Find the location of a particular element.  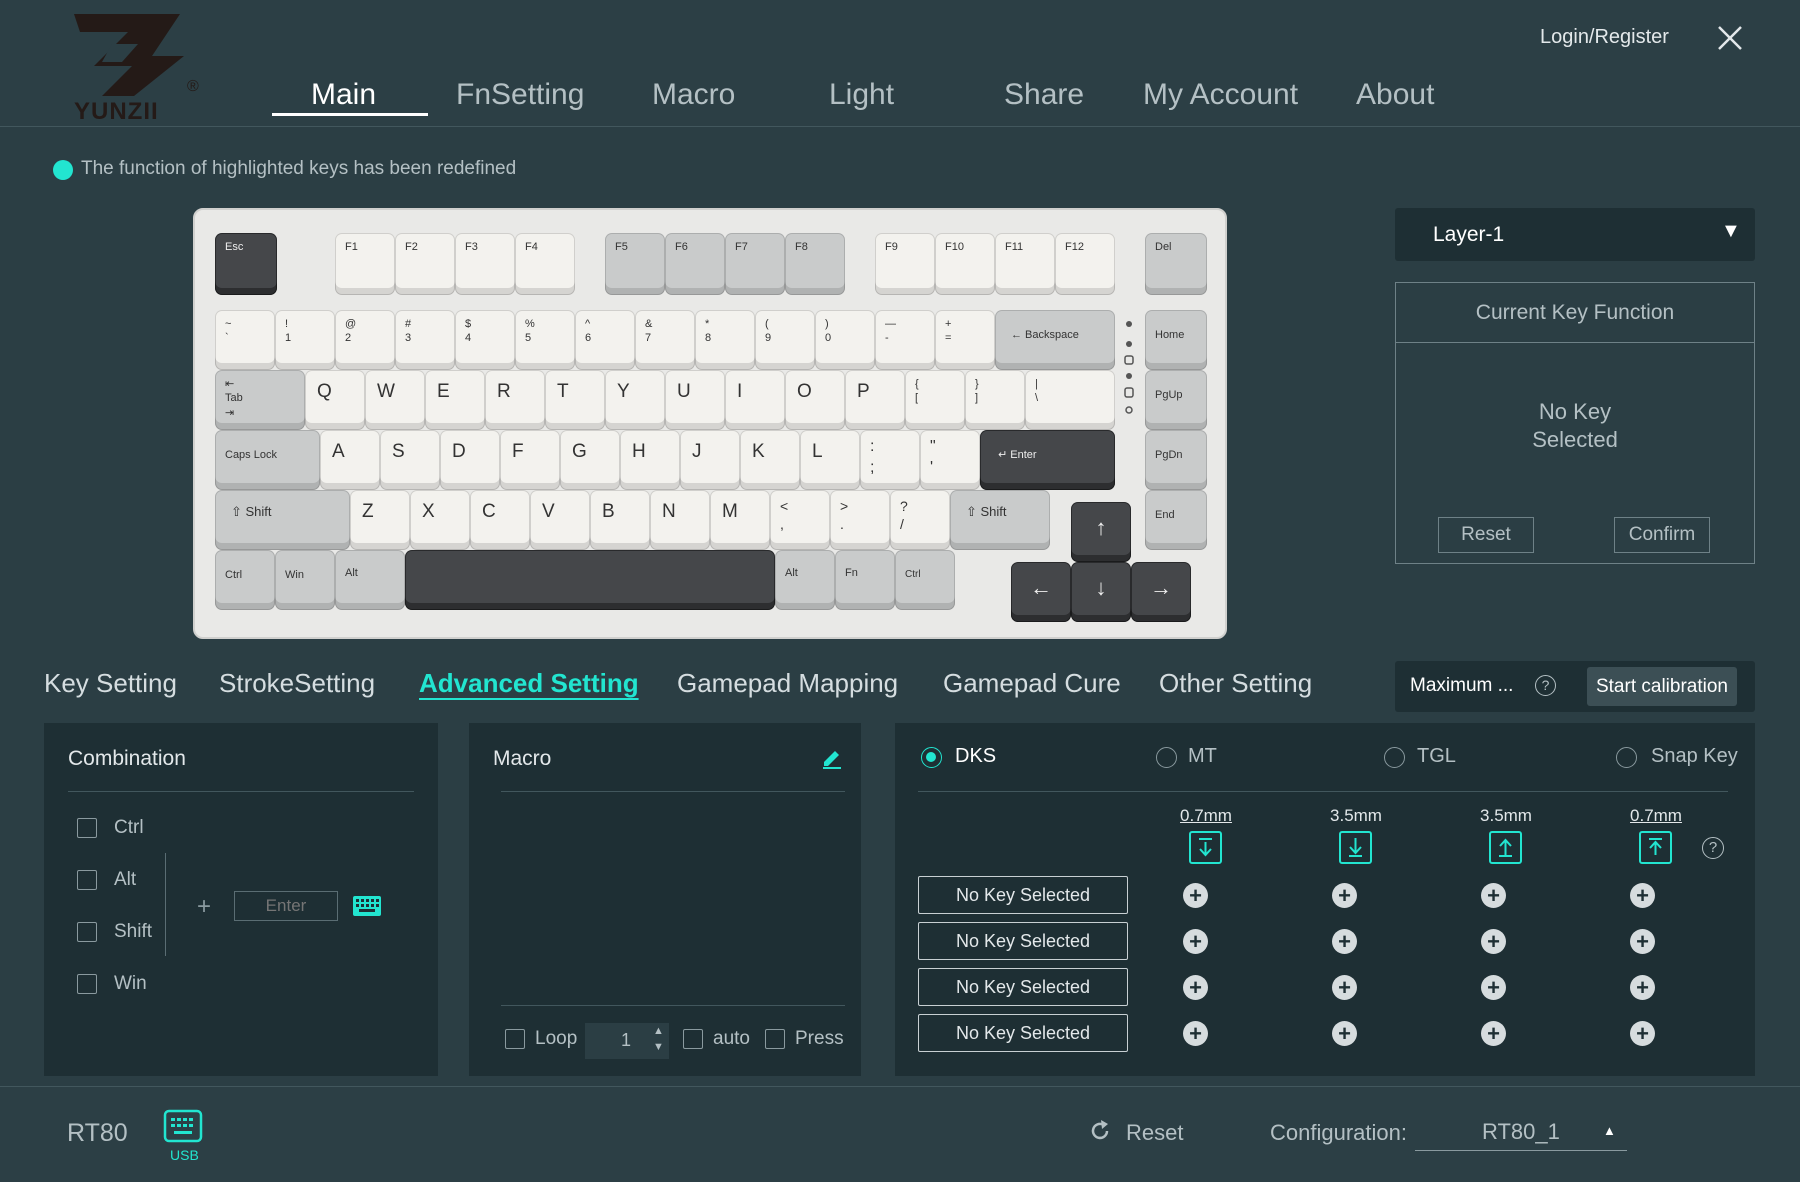

key-right-alt: Alt is located at coordinates (805, 580).